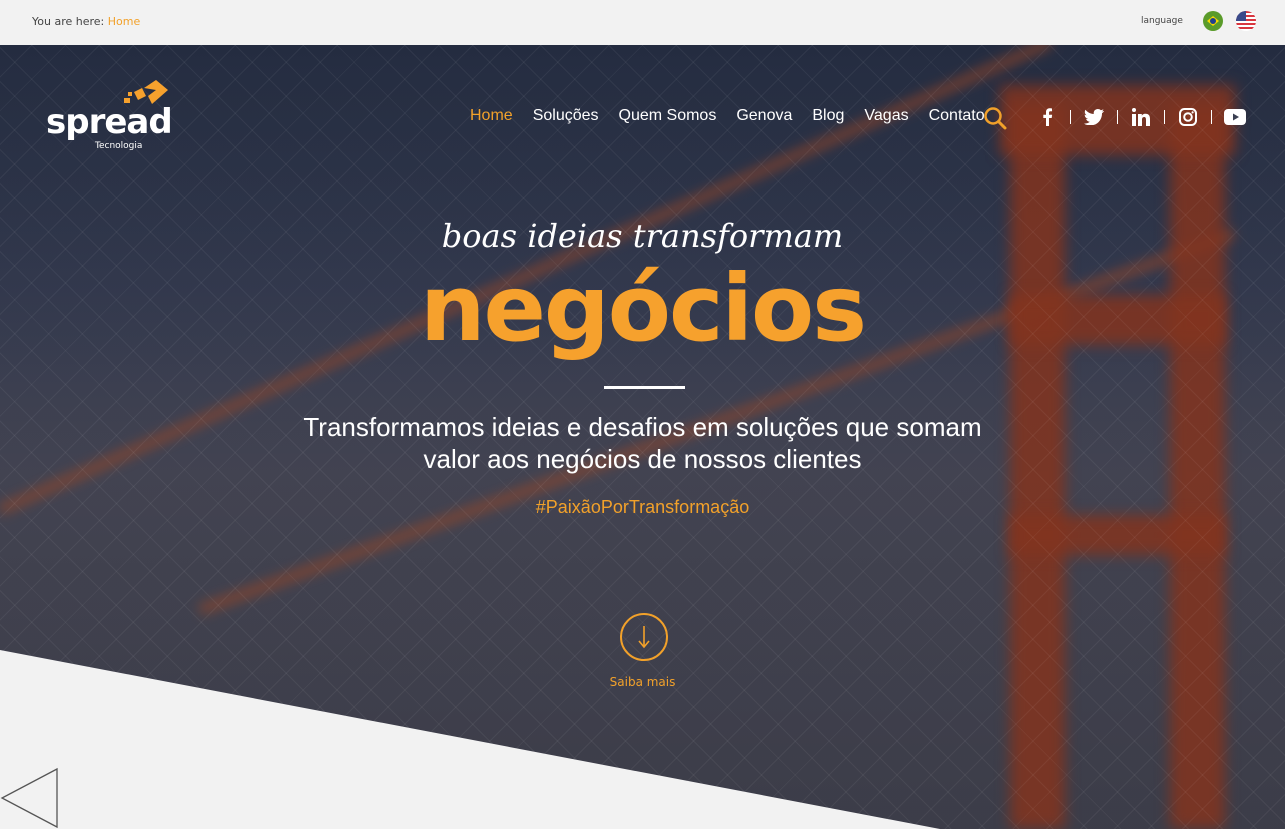  Describe the element at coordinates (1047, 117) in the screenshot. I see `facebook-icon` at that location.